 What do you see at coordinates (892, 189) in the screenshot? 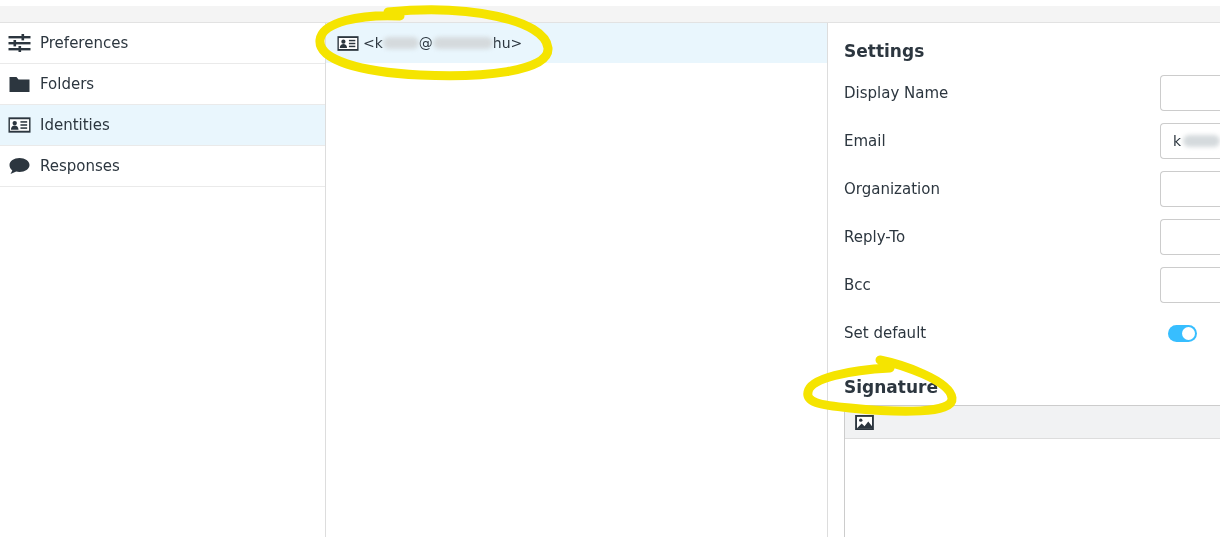
I see `field-label: Organization` at bounding box center [892, 189].